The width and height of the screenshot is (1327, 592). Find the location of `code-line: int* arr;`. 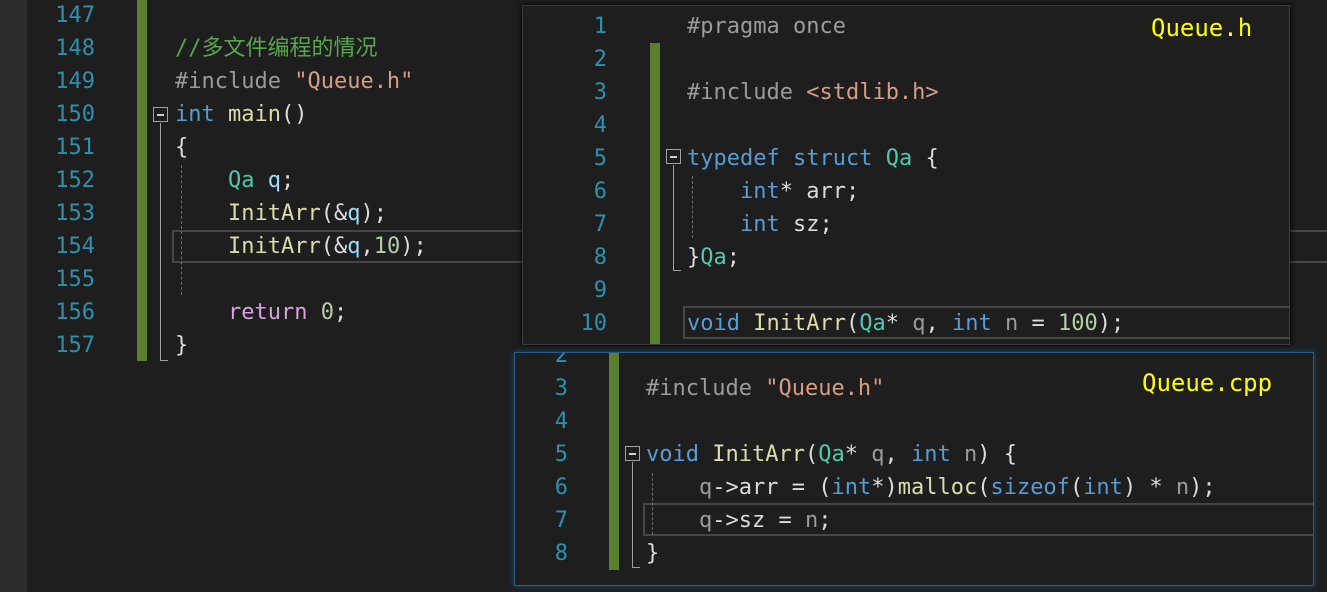

code-line: int* arr; is located at coordinates (773, 191).